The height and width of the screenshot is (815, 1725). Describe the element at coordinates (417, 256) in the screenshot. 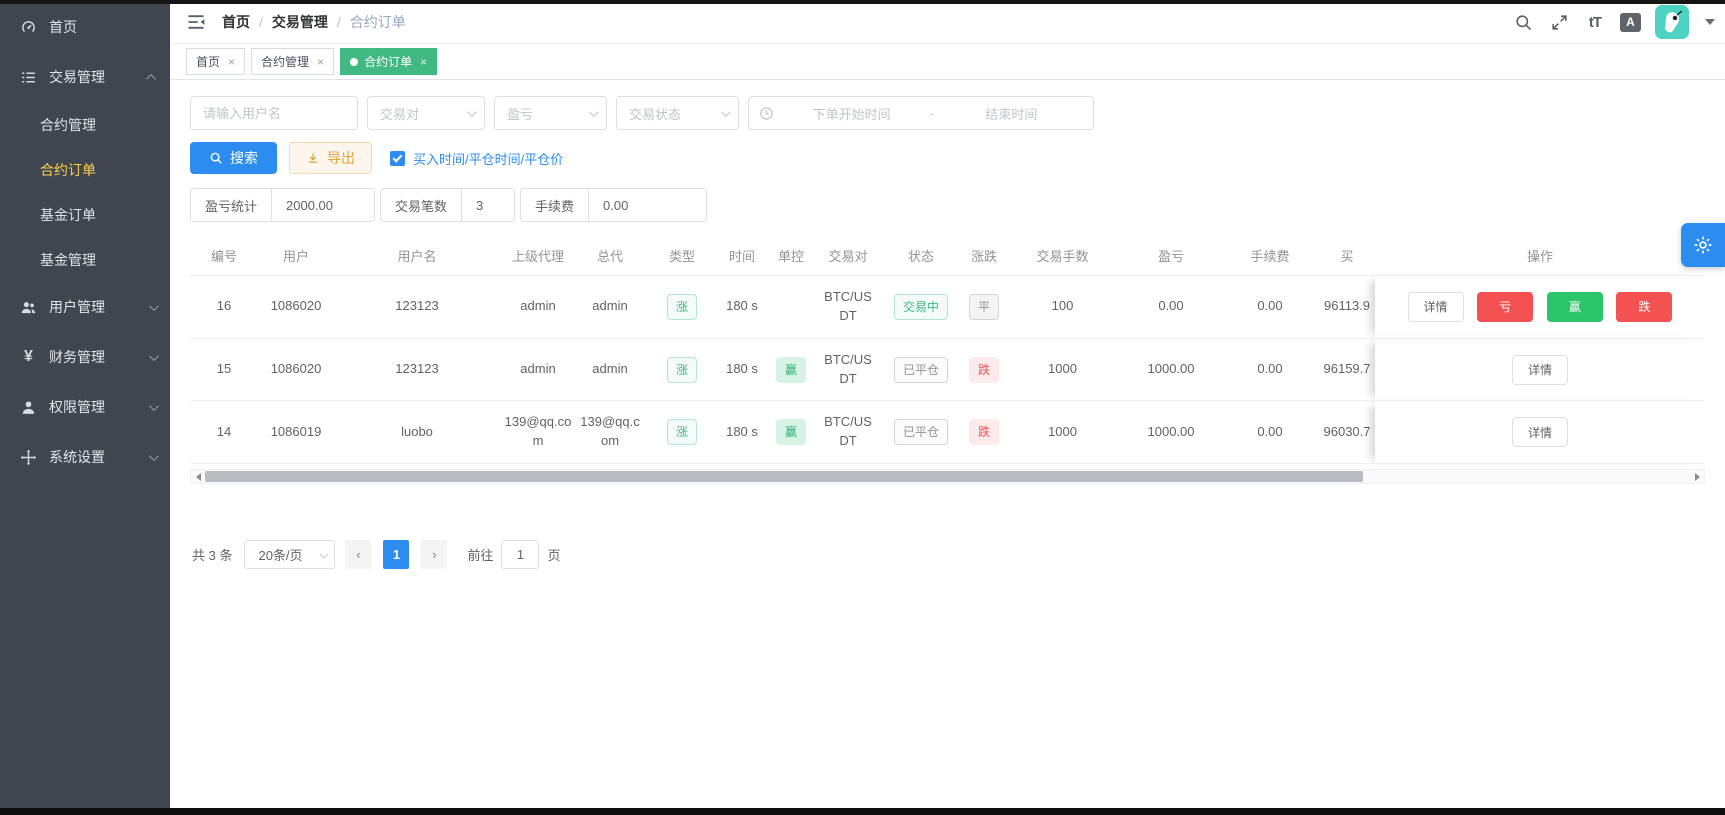

I see `col-username: 用户名` at that location.